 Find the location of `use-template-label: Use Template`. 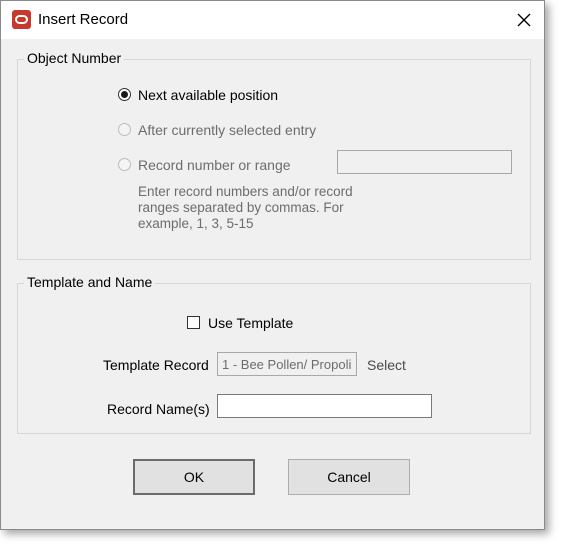

use-template-label: Use Template is located at coordinates (251, 323).